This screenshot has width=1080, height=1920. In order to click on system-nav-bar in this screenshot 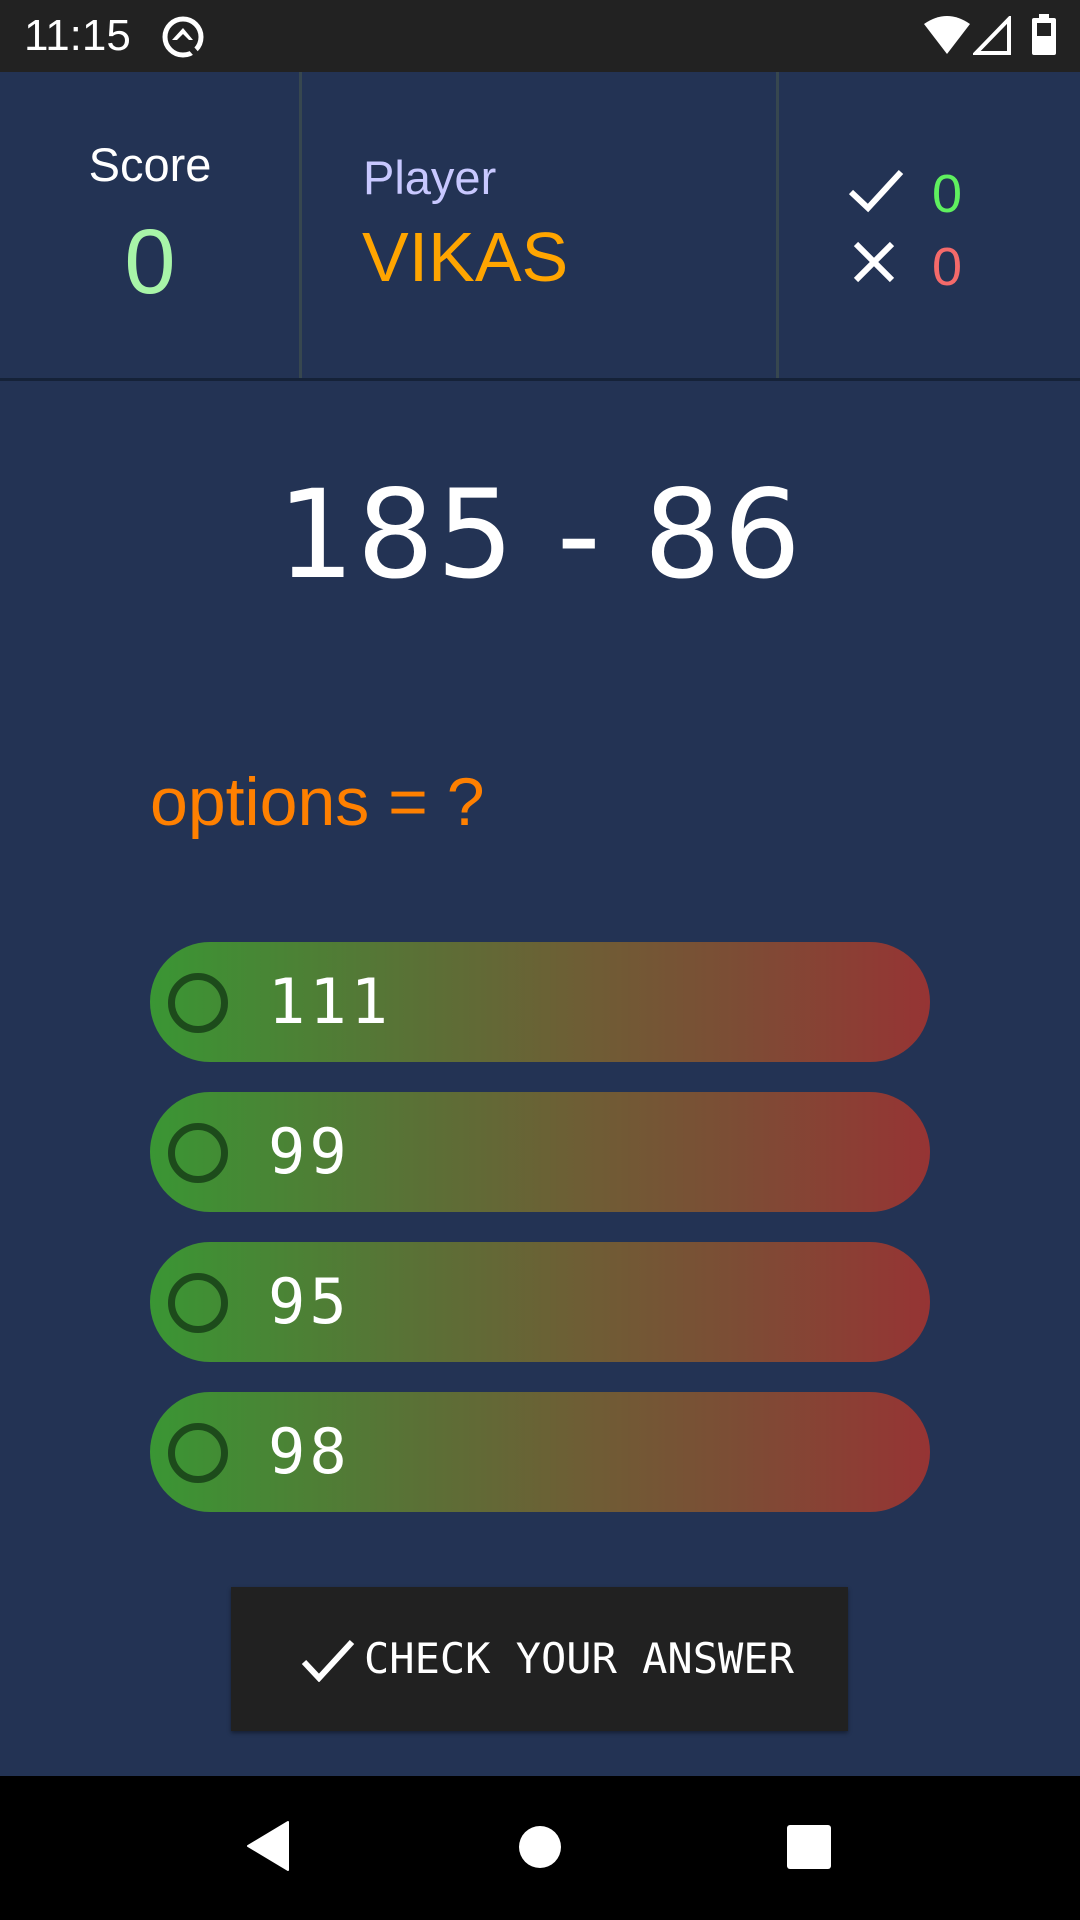, I will do `click(540, 1848)`.